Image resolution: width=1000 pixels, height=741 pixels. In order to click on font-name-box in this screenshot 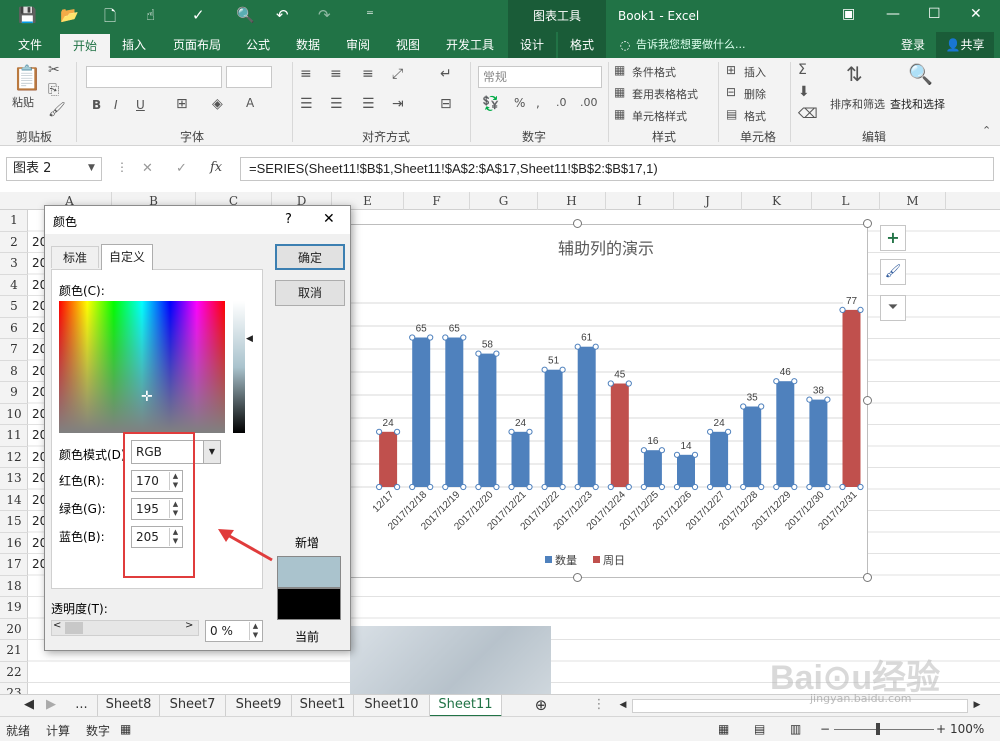, I will do `click(154, 77)`.